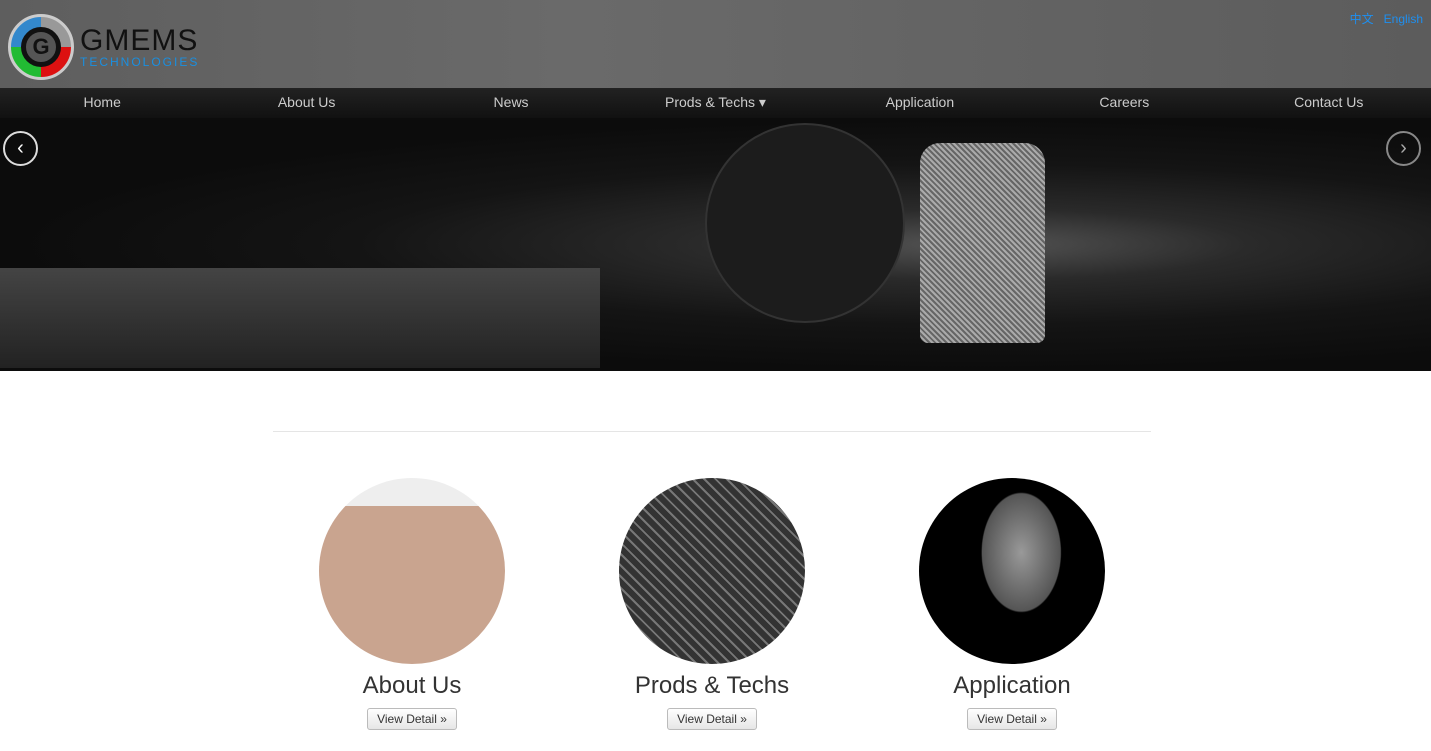 This screenshot has width=1431, height=751. What do you see at coordinates (1381, 18) in the screenshot?
I see `language-switch: 中文 English` at bounding box center [1381, 18].